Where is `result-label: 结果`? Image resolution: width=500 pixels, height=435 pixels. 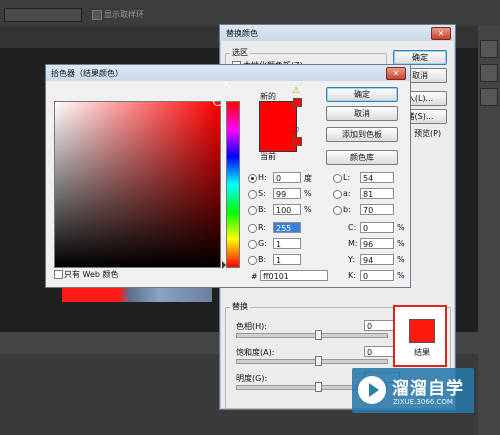
result-label: 结果 is located at coordinates (422, 352).